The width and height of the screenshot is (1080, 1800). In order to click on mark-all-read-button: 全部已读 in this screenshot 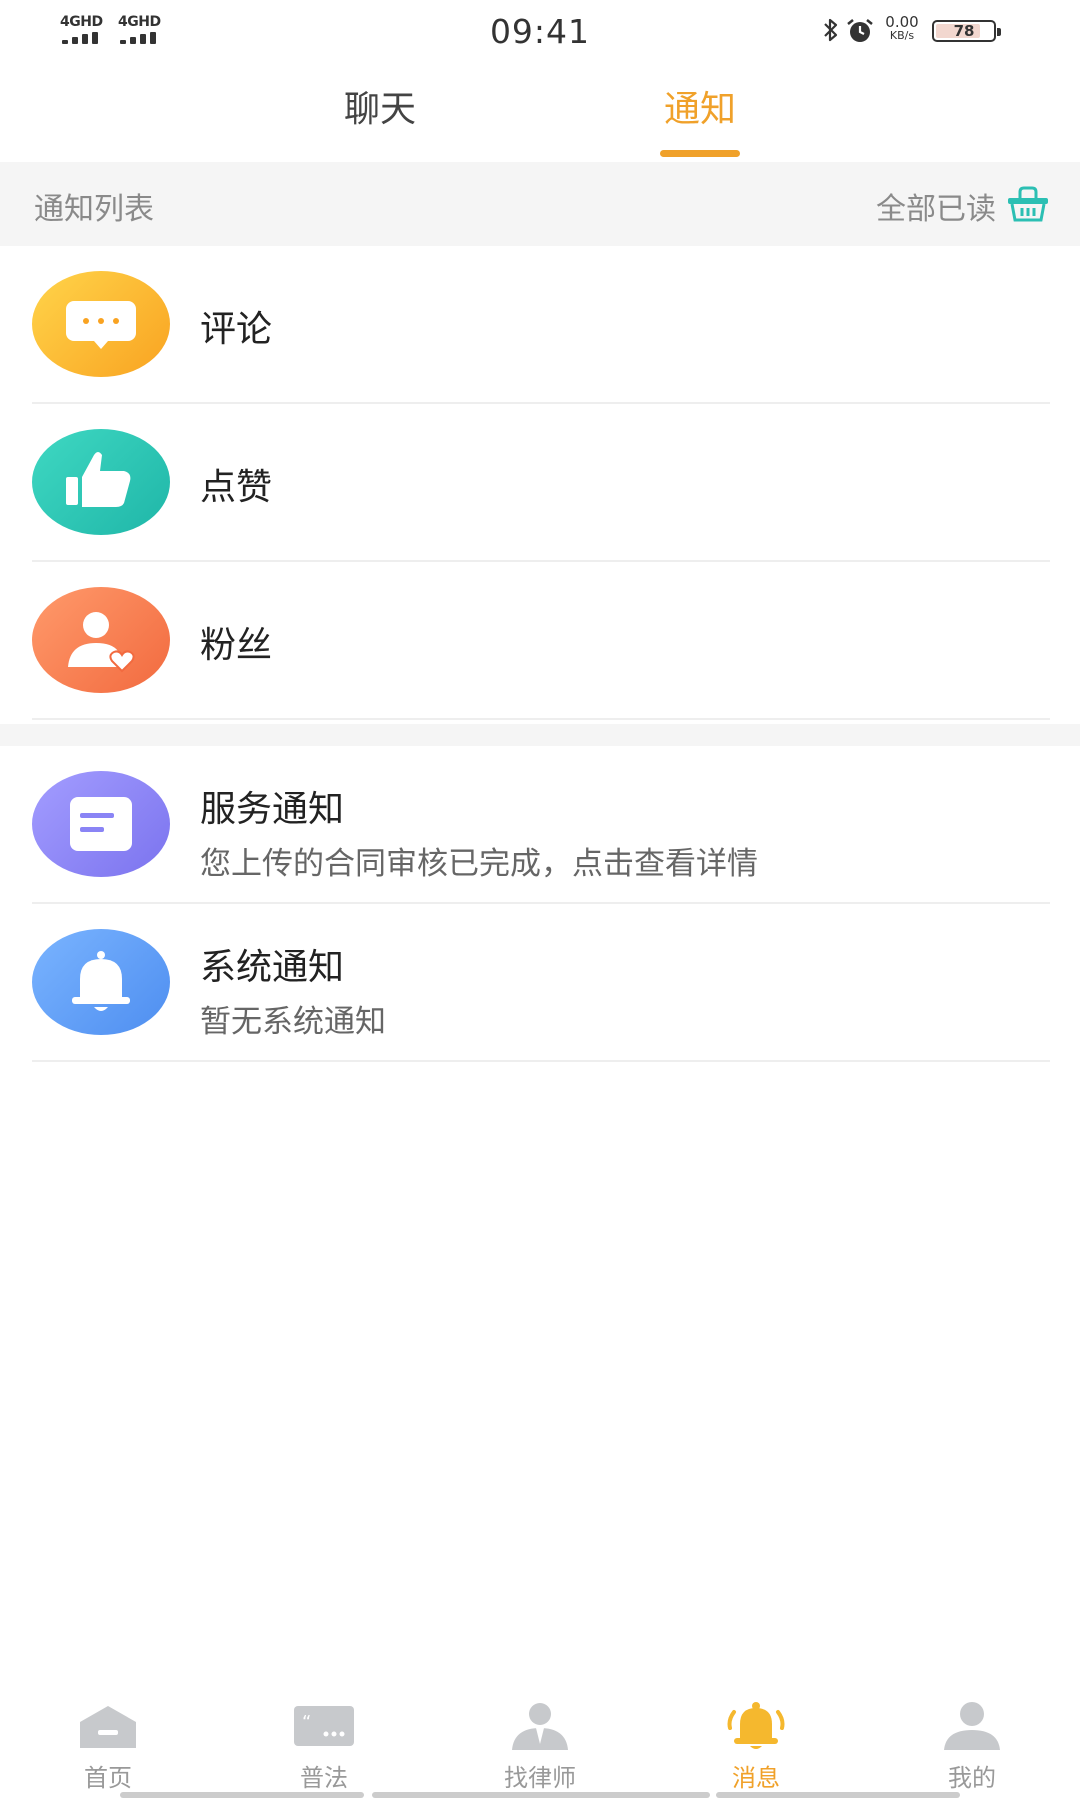, I will do `click(940, 204)`.